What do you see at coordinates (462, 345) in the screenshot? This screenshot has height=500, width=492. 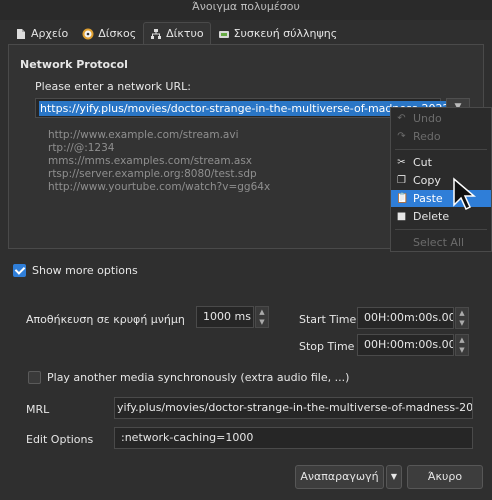 I see `stop-time-spinner: ▲ ▼` at bounding box center [462, 345].